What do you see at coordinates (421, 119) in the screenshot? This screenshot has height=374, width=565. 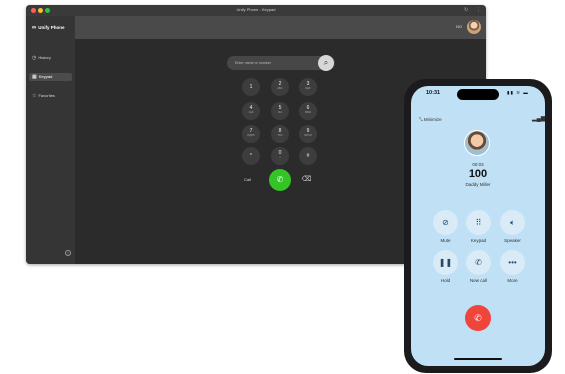 I see `minimize-icon: ⤡` at bounding box center [421, 119].